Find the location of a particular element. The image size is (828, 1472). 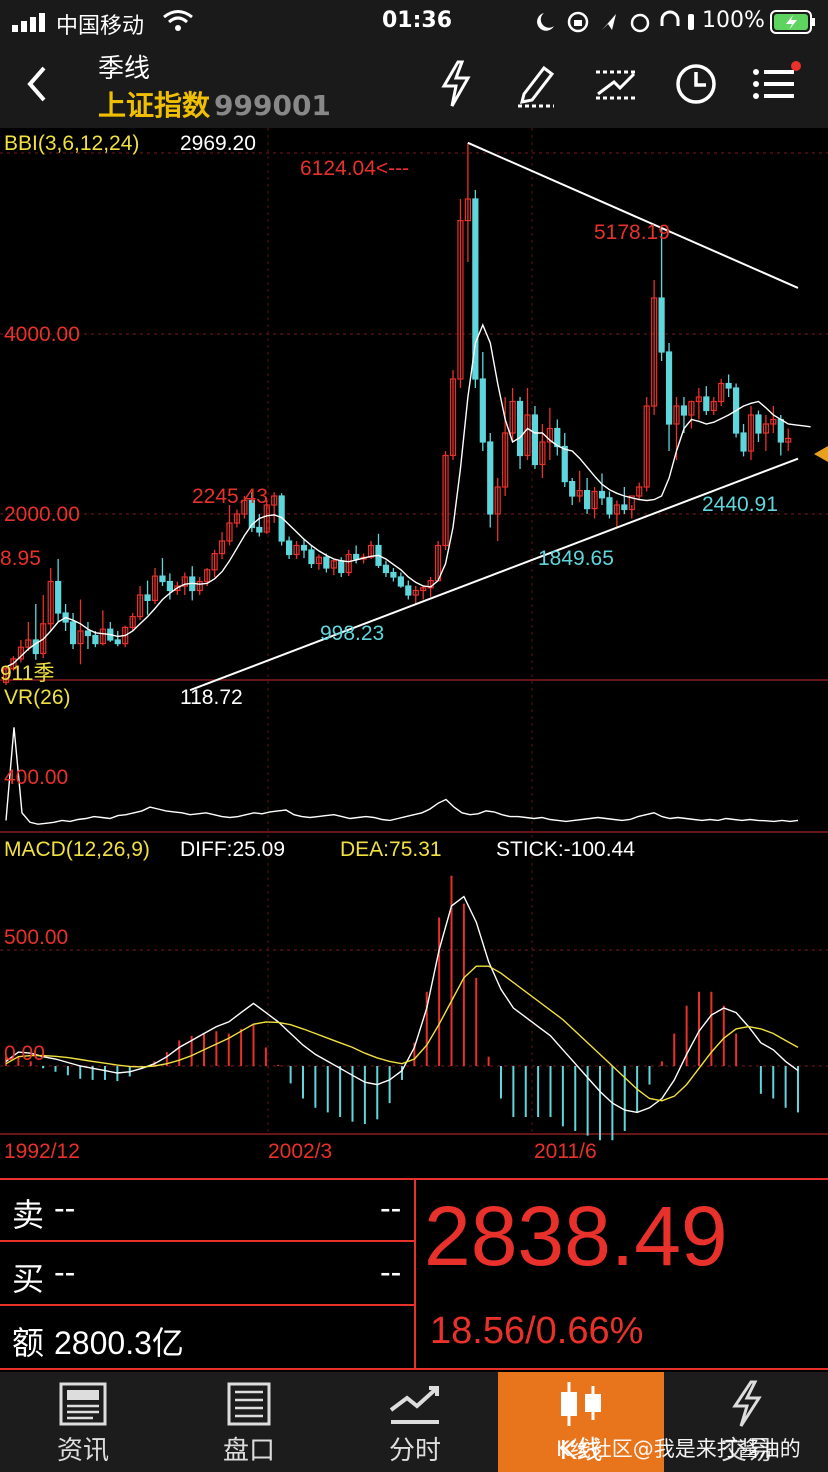

tab-label: 盘口 is located at coordinates (248, 1451).